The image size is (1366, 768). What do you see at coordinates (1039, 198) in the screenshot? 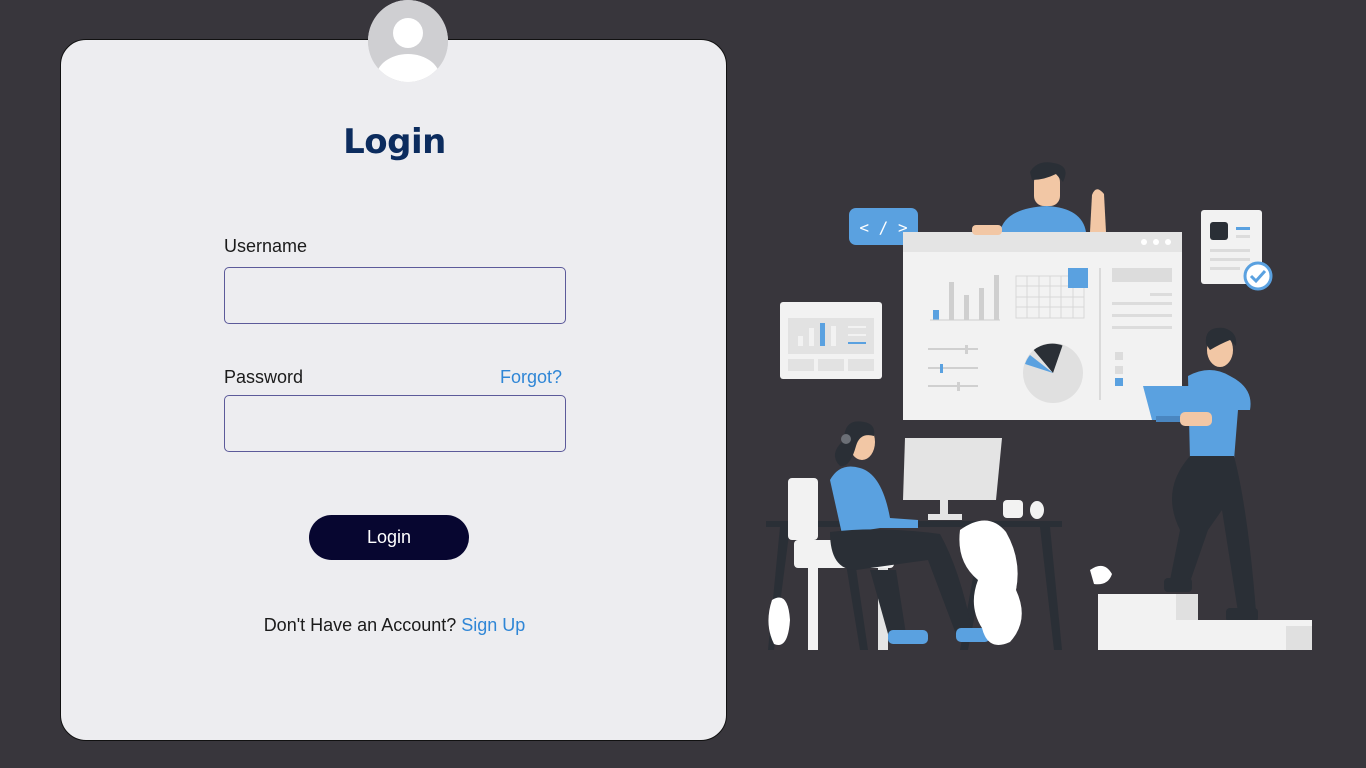
I see `person-waving` at bounding box center [1039, 198].